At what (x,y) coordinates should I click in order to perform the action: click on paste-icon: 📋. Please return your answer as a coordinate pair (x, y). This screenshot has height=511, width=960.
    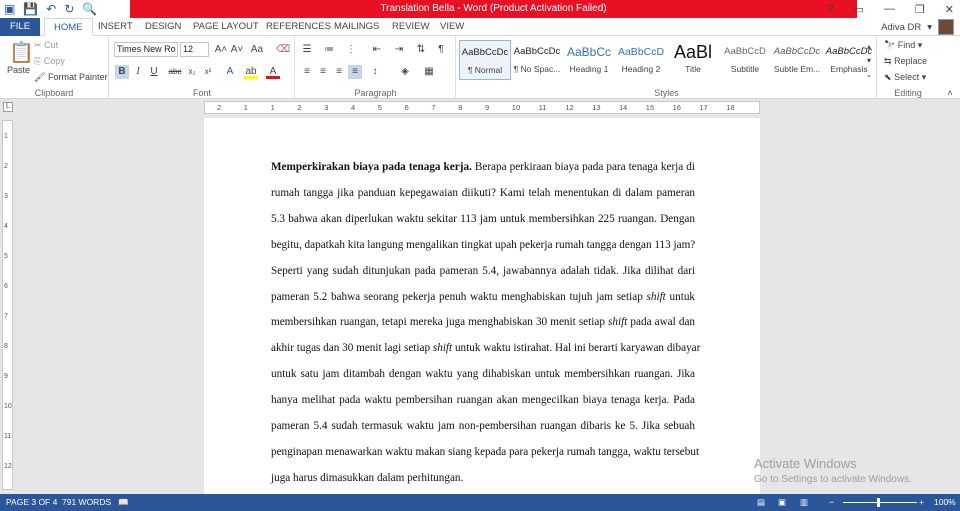
    Looking at the image, I should click on (21, 52).